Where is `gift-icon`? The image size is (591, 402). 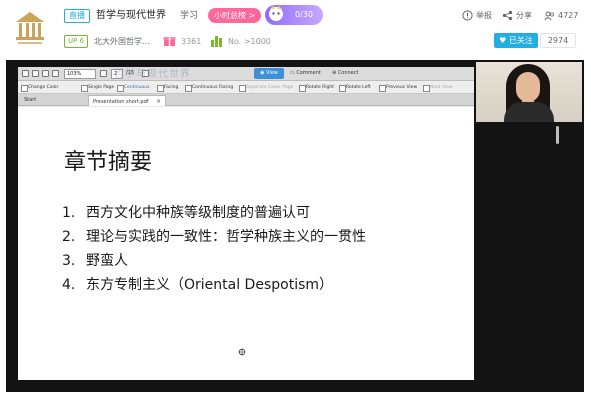
gift-icon is located at coordinates (169, 41).